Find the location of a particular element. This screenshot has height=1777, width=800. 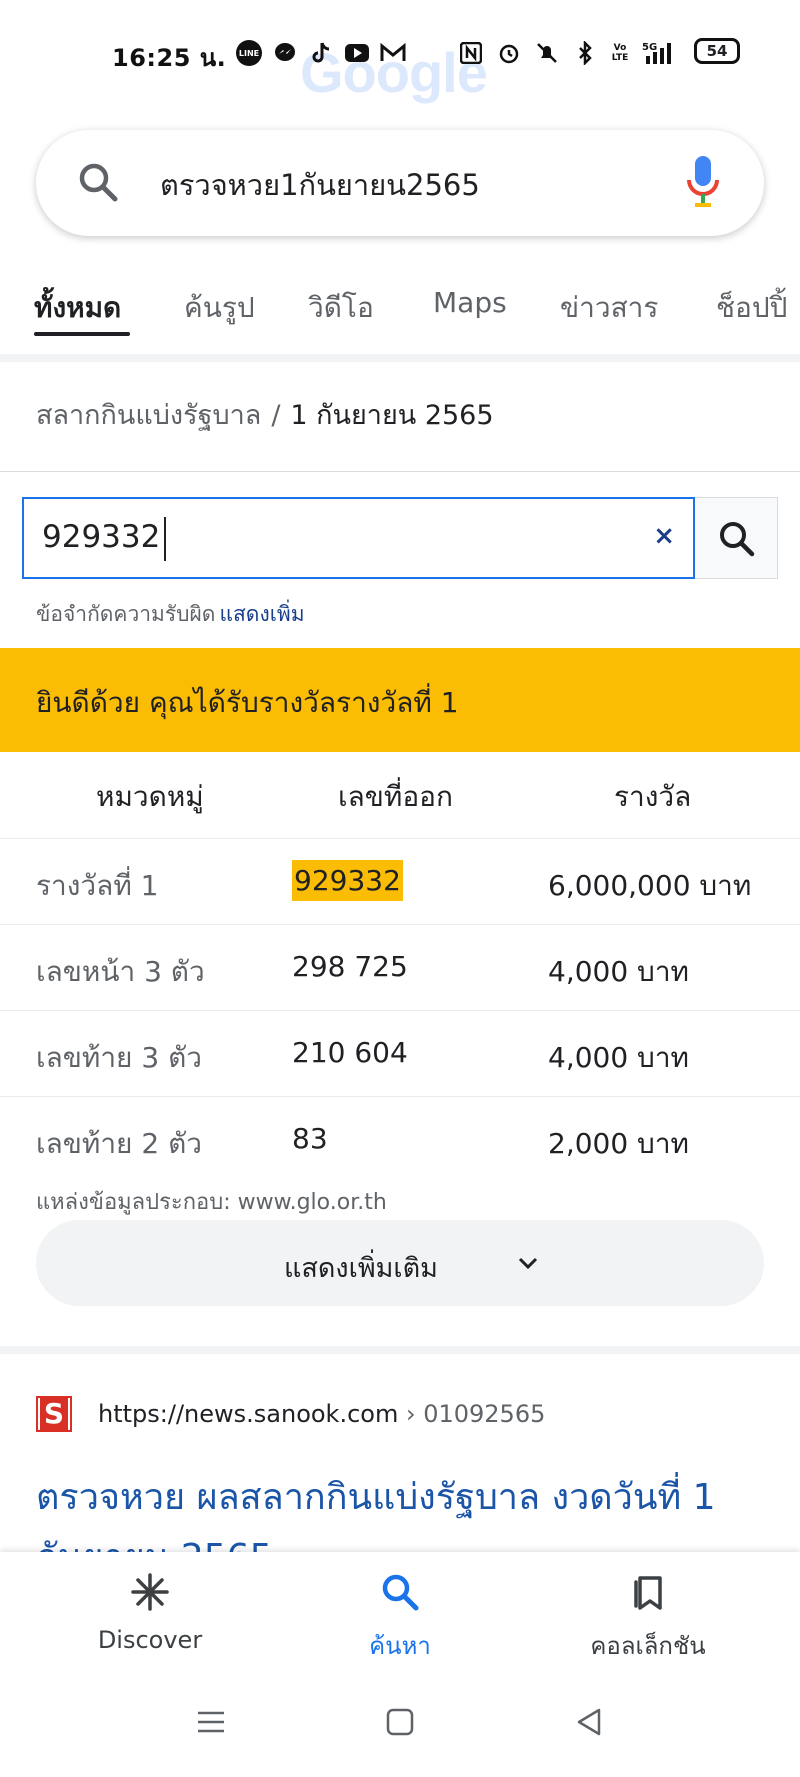

disclaimer: ข้อจำกัดความรับผิด แสดงเพิ่ม is located at coordinates (170, 614).